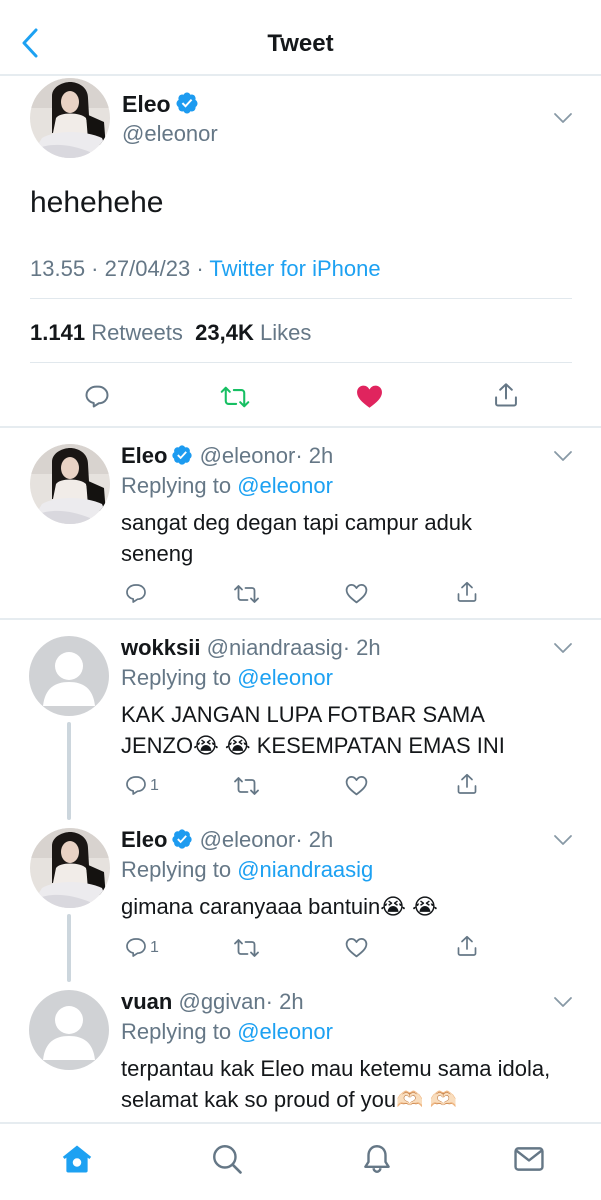 The height and width of the screenshot is (1200, 601). I want to click on replying-to: Replying to @niandraasig, so click(247, 870).